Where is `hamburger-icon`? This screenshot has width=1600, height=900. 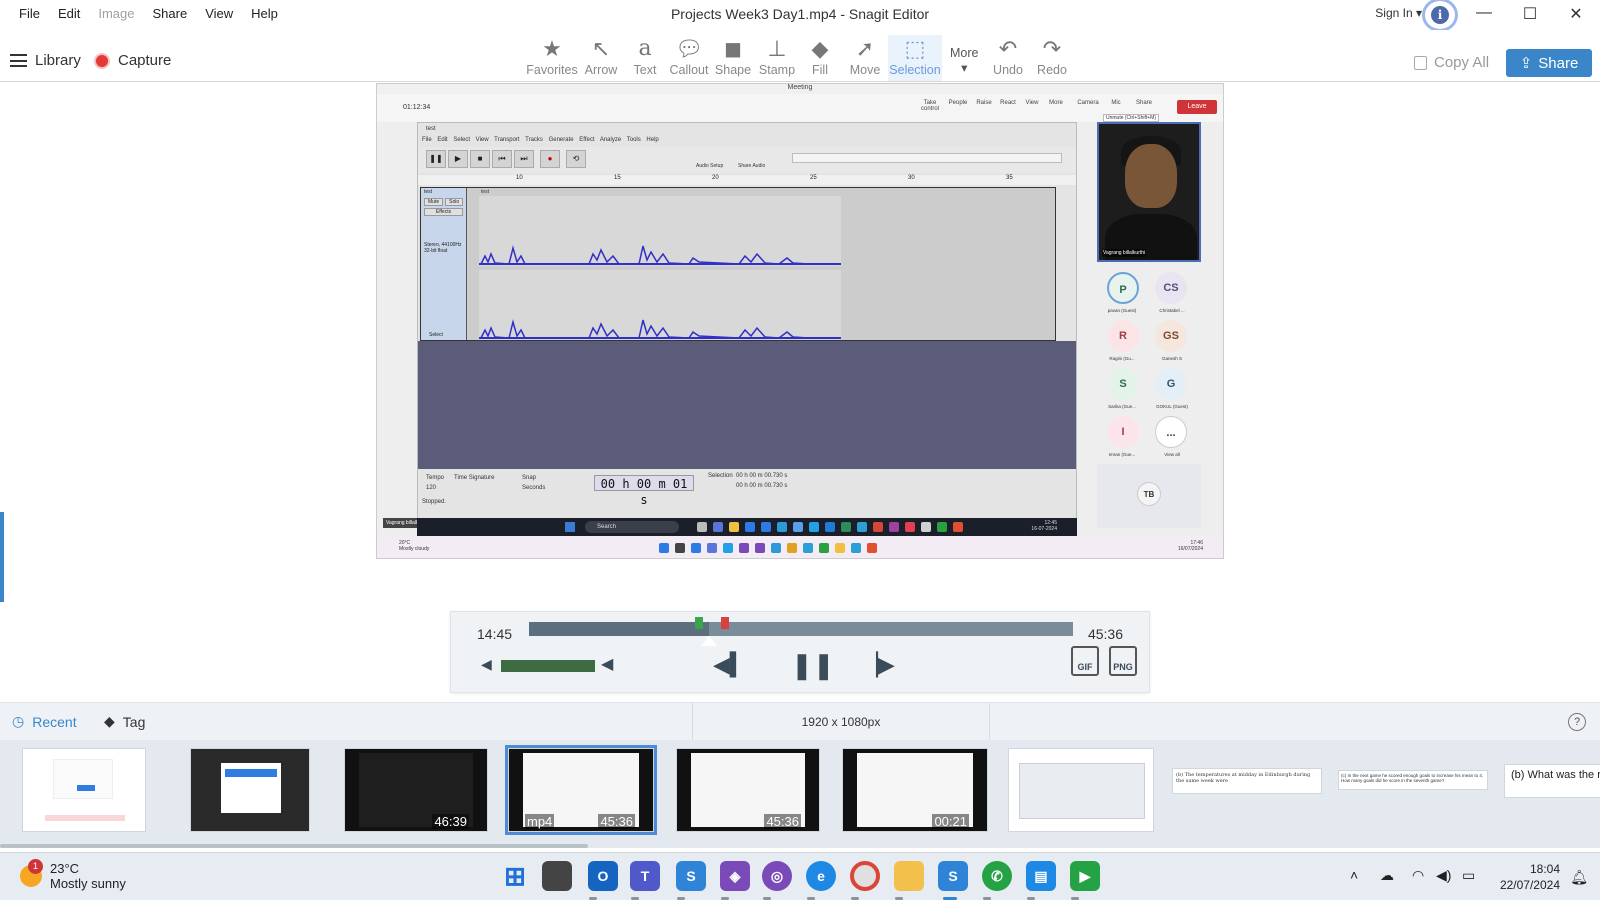 hamburger-icon is located at coordinates (18, 60).